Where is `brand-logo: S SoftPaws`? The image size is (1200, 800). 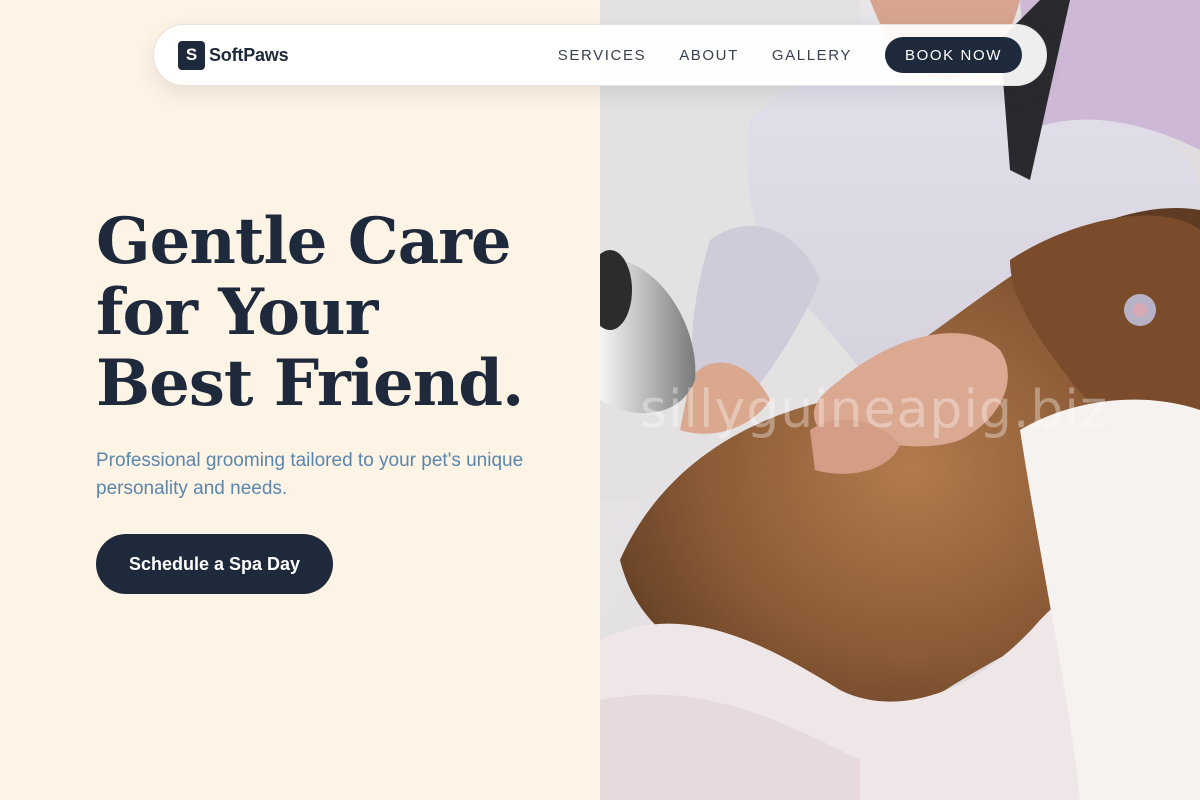 brand-logo: S SoftPaws is located at coordinates (233, 55).